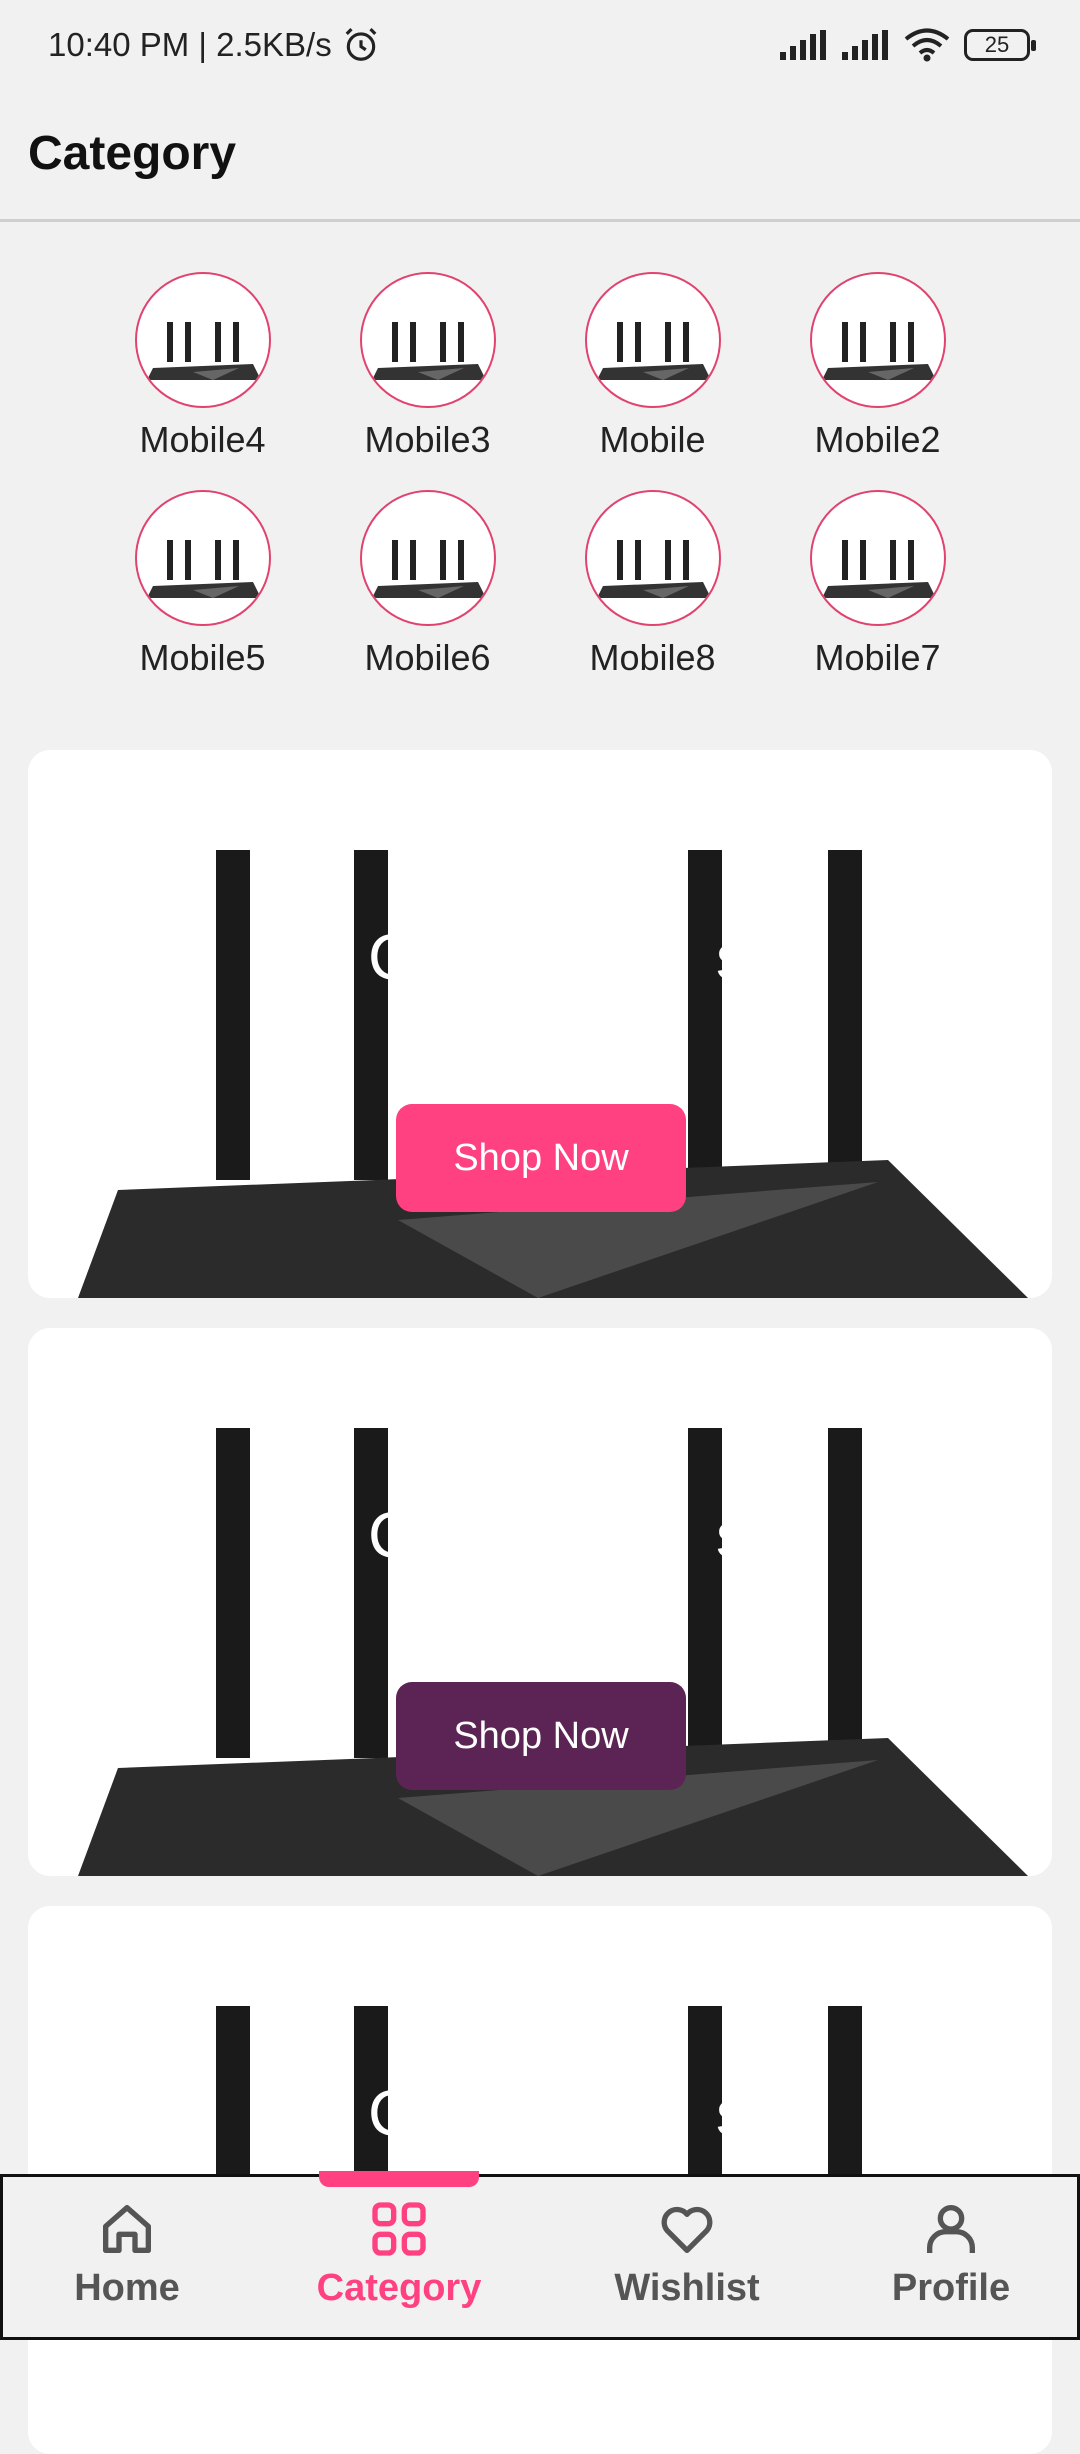 The image size is (1080, 2454). I want to click on app-header: Category, so click(540, 159).